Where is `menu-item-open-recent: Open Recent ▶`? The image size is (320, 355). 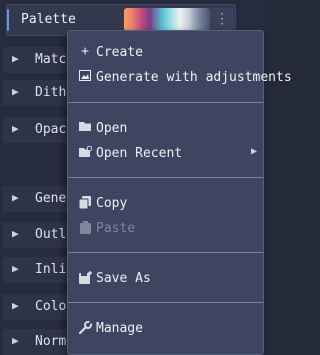 menu-item-open-recent: Open Recent ▶ is located at coordinates (165, 154).